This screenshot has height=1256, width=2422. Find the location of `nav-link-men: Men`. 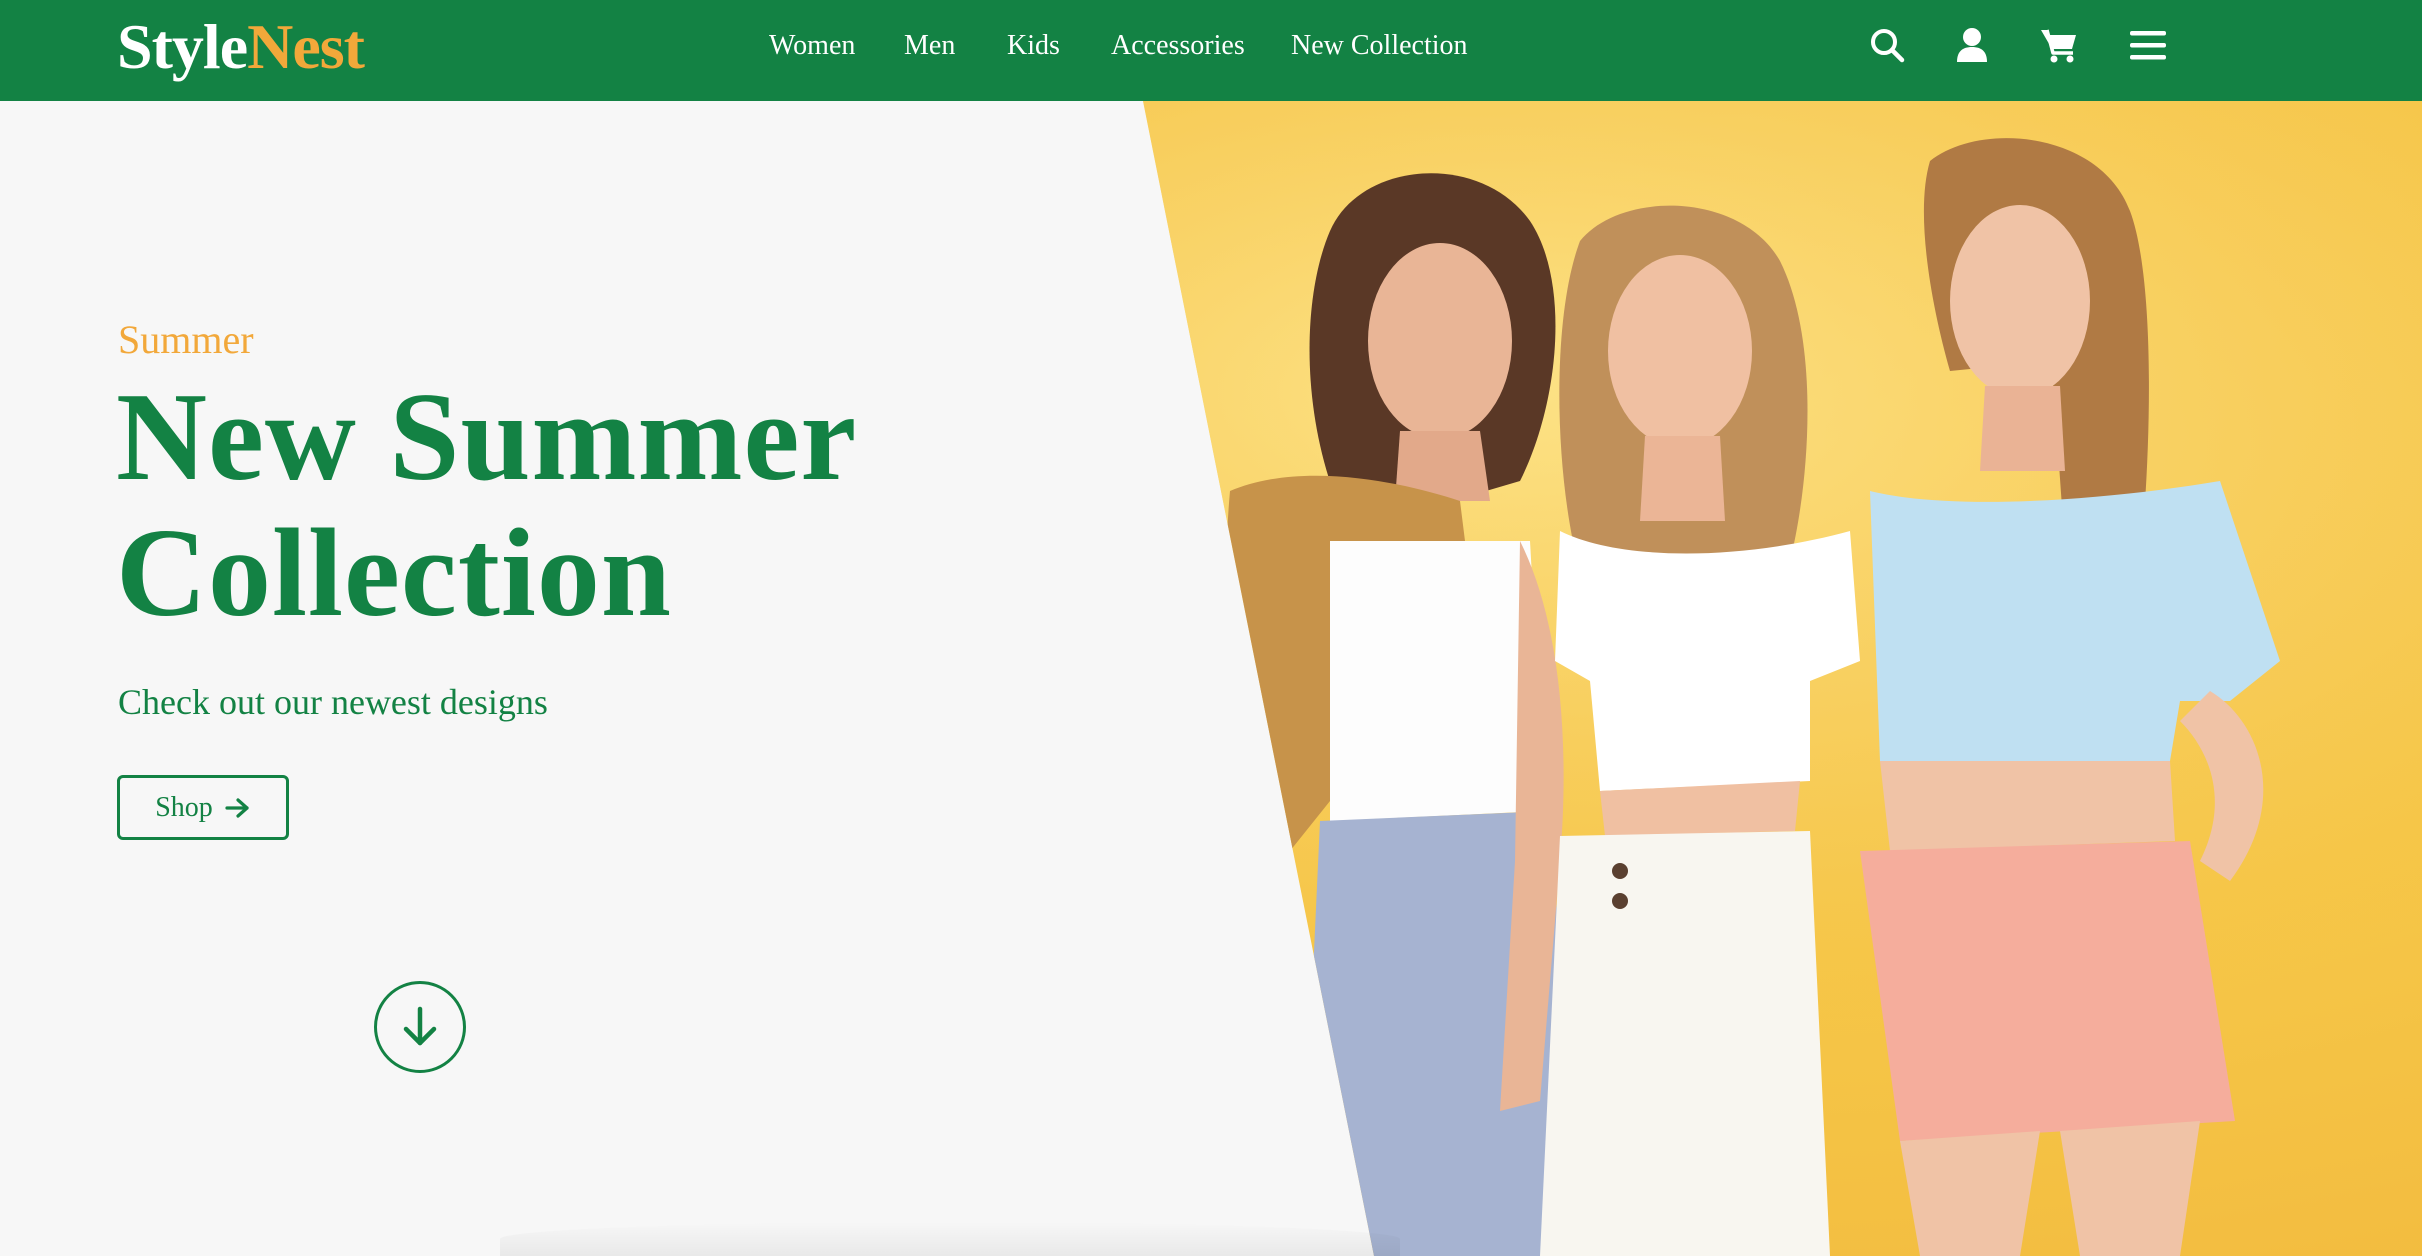

nav-link-men: Men is located at coordinates (929, 46).